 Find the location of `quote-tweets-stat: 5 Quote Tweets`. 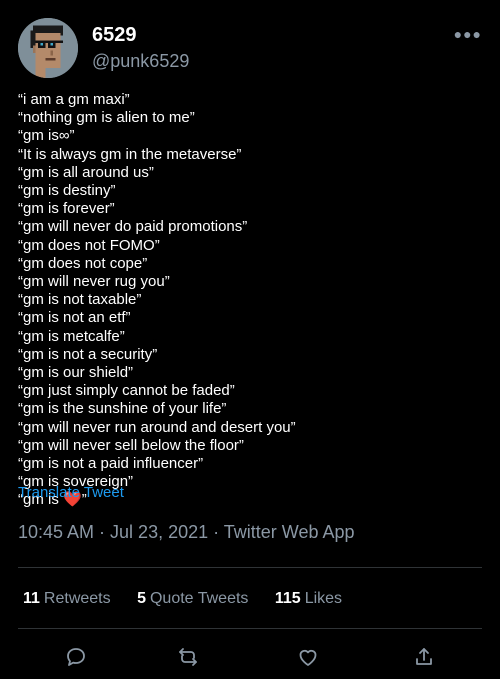

quote-tweets-stat: 5 Quote Tweets is located at coordinates (192, 599).